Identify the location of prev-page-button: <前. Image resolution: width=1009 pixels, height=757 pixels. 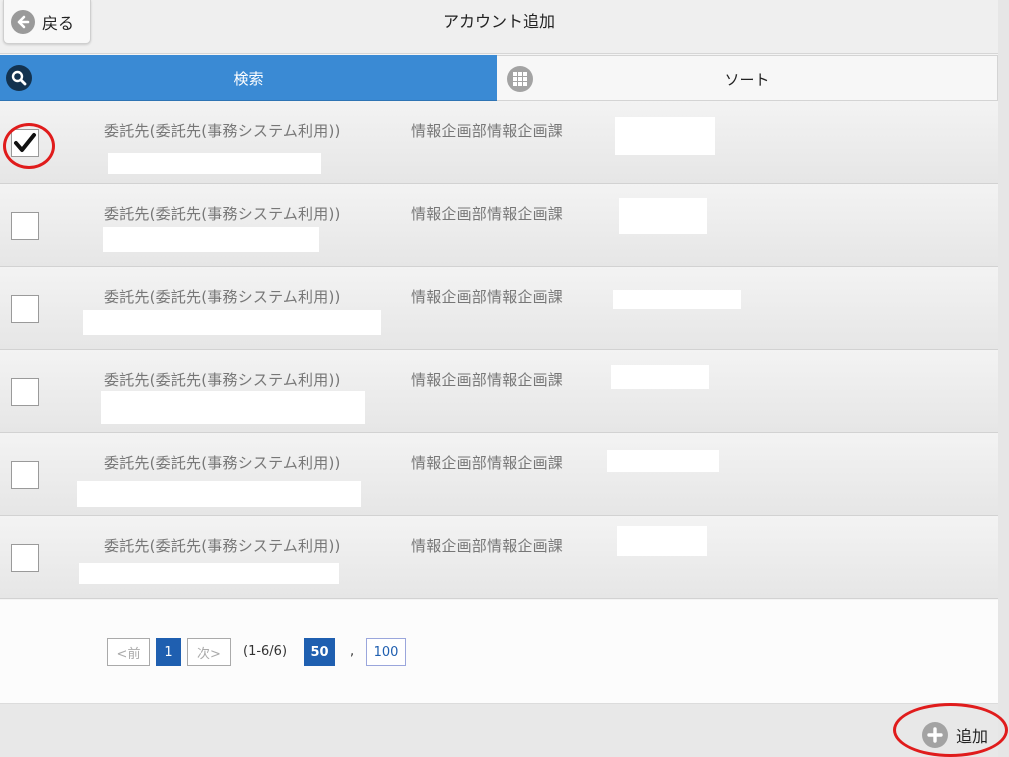
(128, 652).